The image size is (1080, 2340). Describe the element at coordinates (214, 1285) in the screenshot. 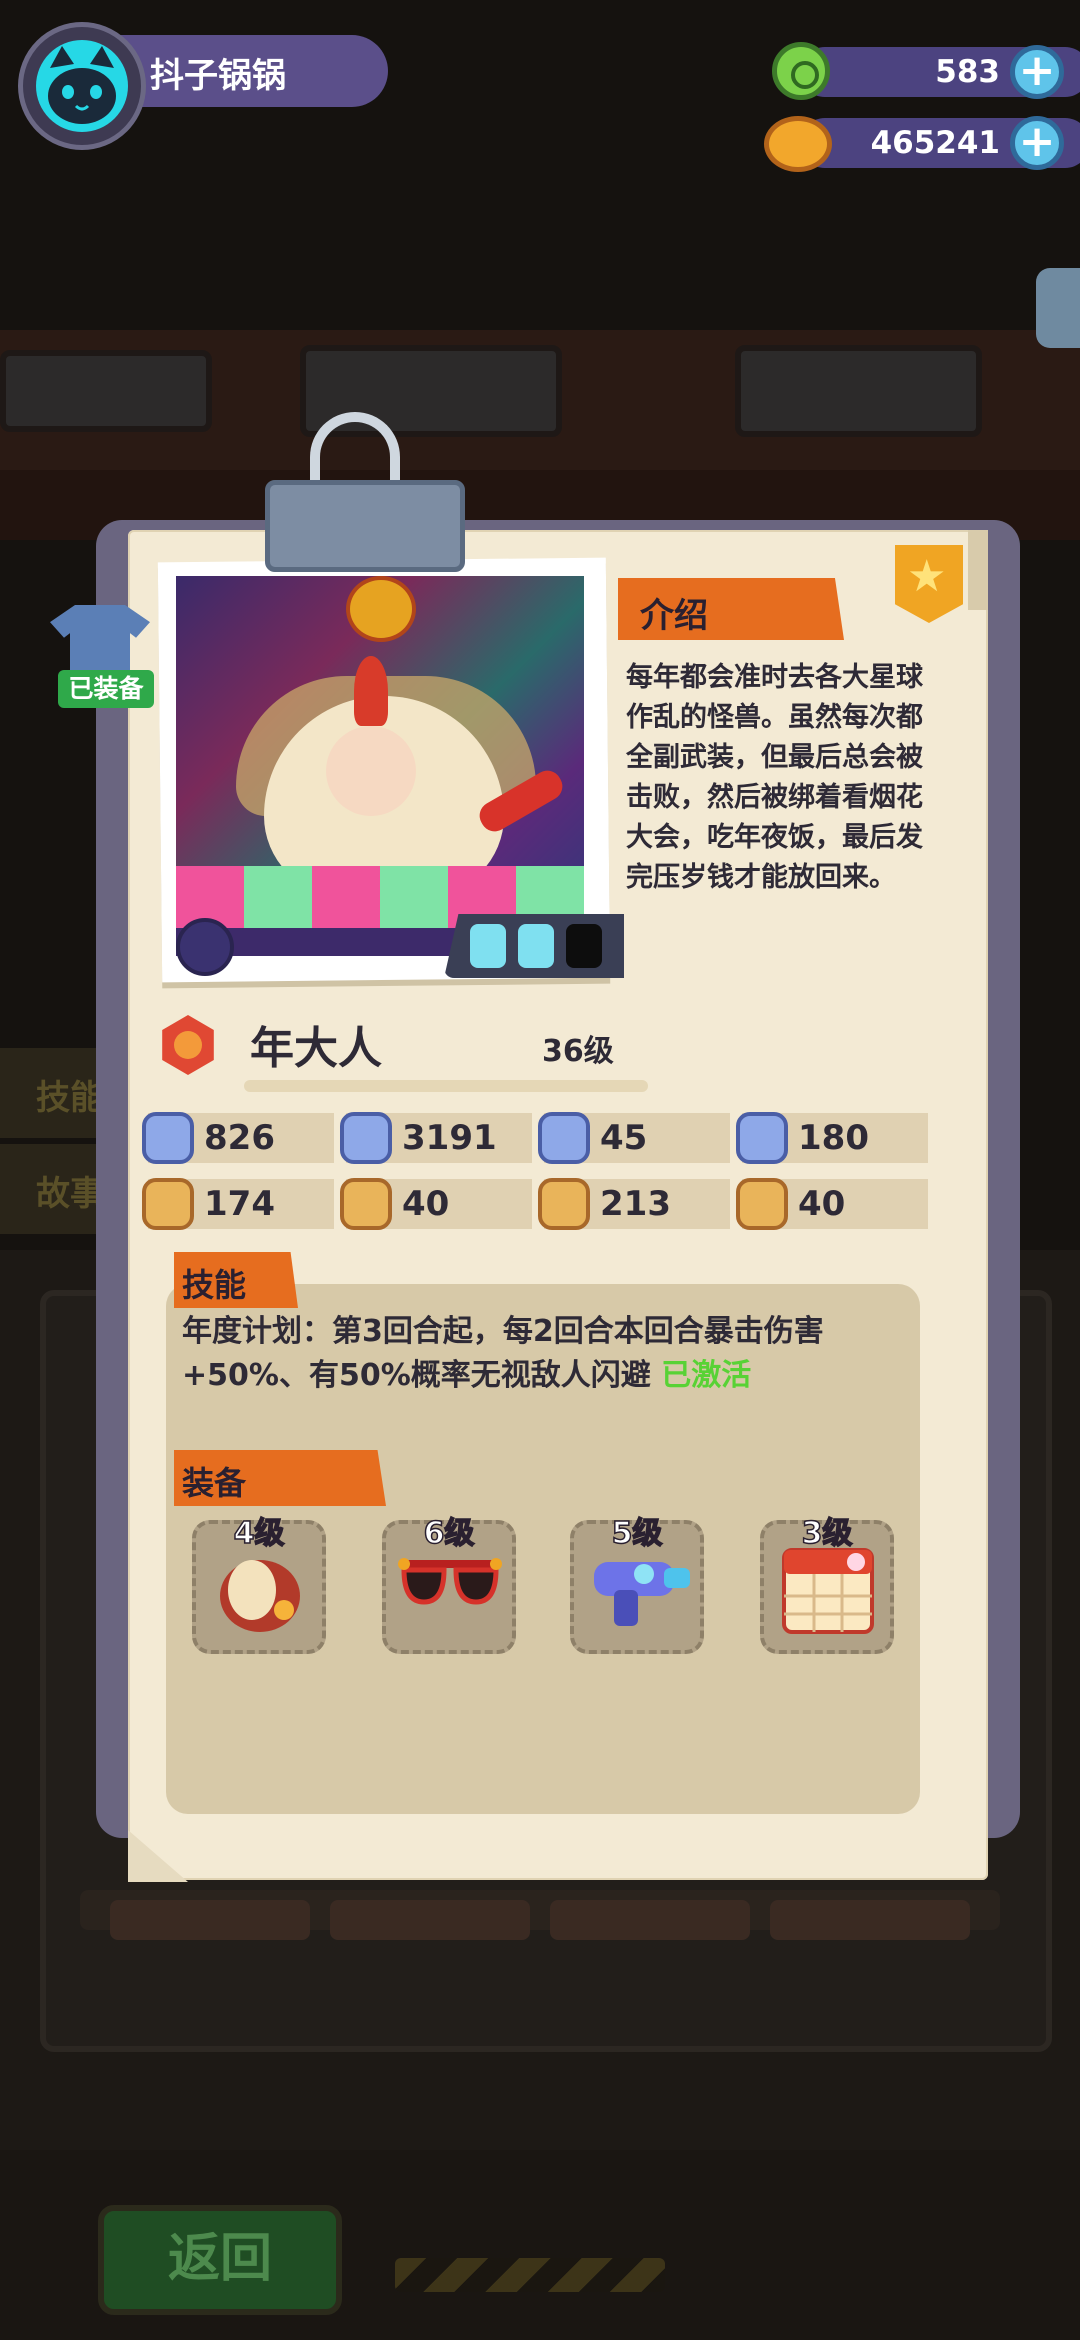

I see `skill-title: 技能` at that location.